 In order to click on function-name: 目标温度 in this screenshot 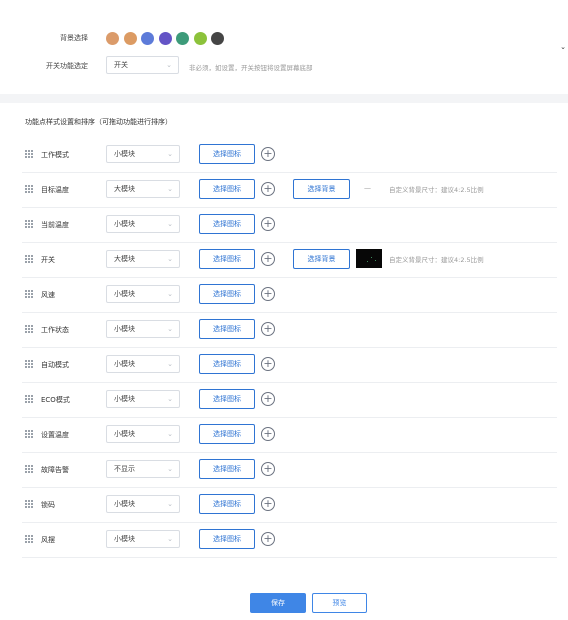, I will do `click(55, 190)`.